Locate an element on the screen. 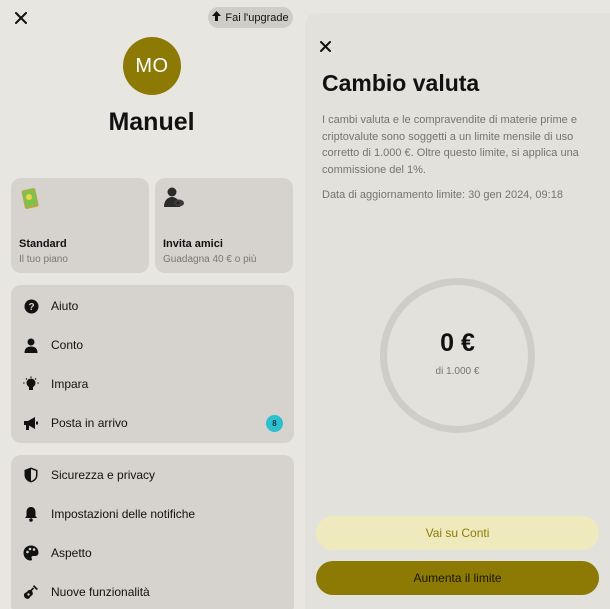  increase-limit-button: Aumenta il limite is located at coordinates (457, 578).